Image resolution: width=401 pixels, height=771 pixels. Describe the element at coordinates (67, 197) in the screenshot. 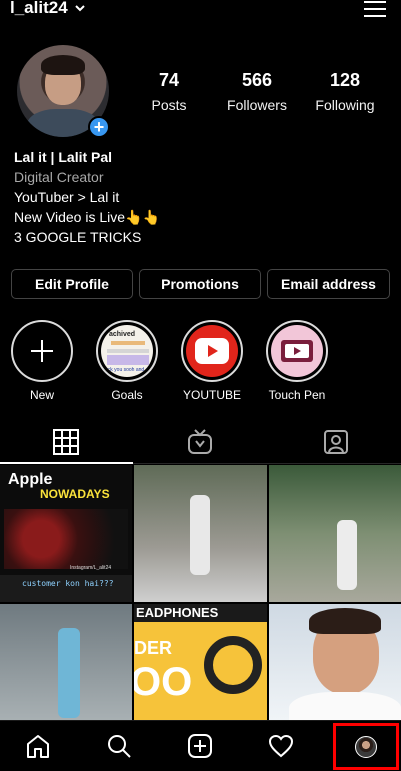

I see `bio-line: YouTuber > Lal it` at that location.